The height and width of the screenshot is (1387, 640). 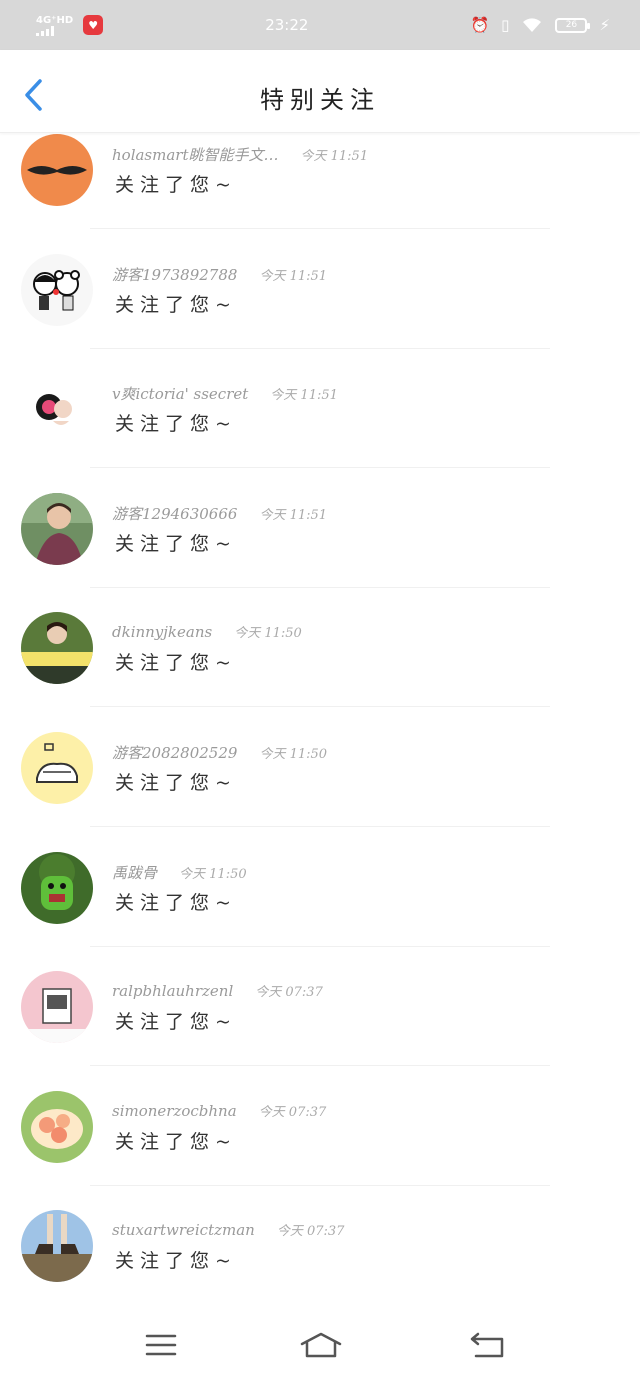 What do you see at coordinates (55, 20) in the screenshot?
I see `network-type: 4G⁺HD` at bounding box center [55, 20].